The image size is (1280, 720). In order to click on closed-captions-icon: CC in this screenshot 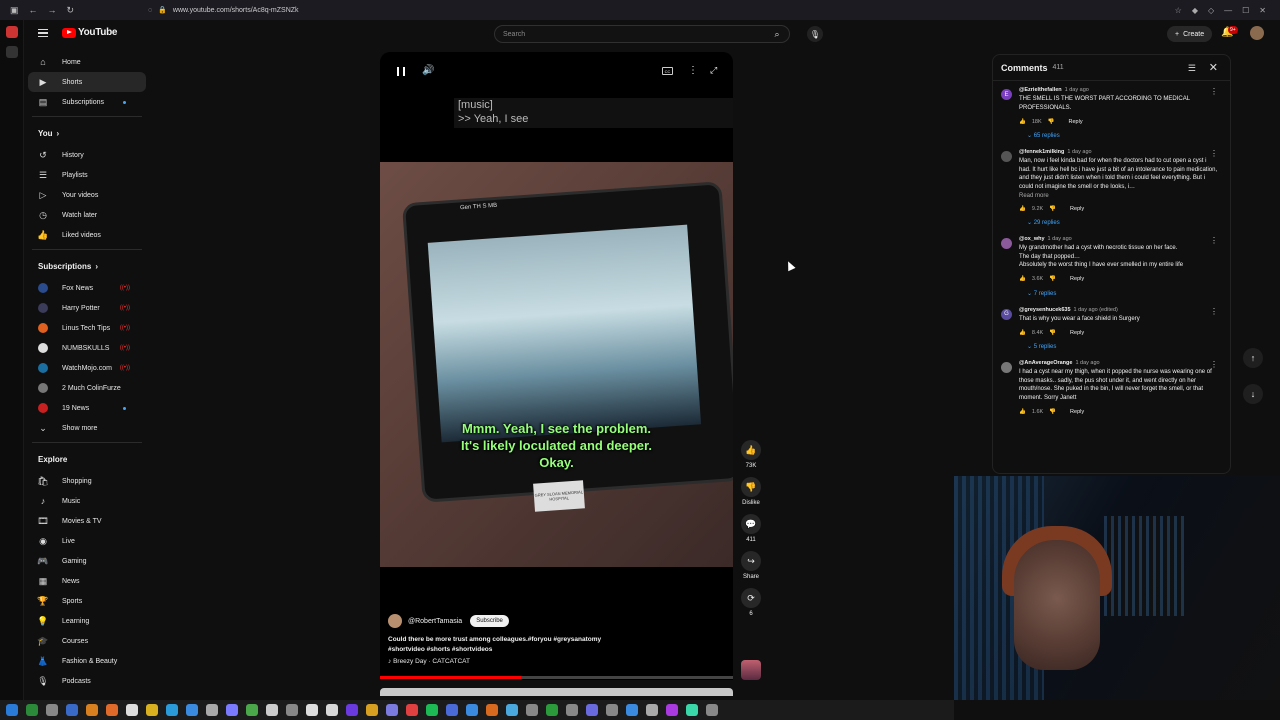, I will do `click(667, 71)`.